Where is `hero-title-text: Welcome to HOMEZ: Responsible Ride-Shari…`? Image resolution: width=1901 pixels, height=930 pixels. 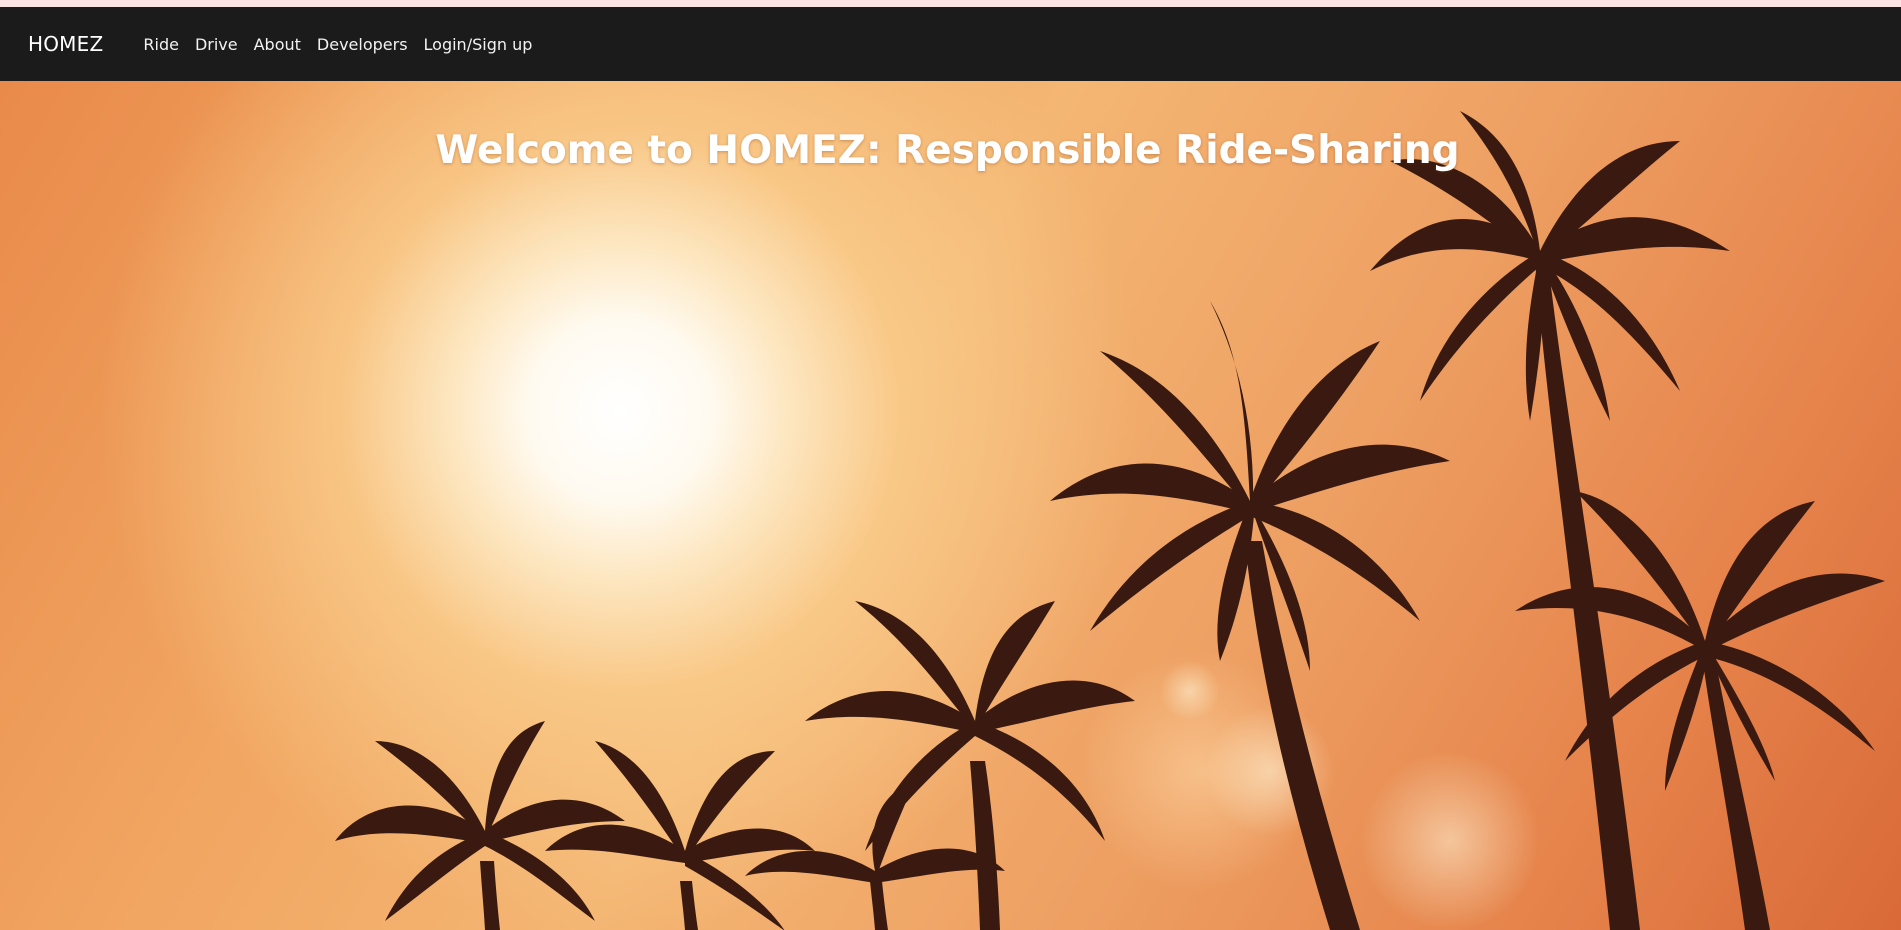 hero-title-text: Welcome to HOMEZ: Responsible Ride-Shari… is located at coordinates (947, 150).